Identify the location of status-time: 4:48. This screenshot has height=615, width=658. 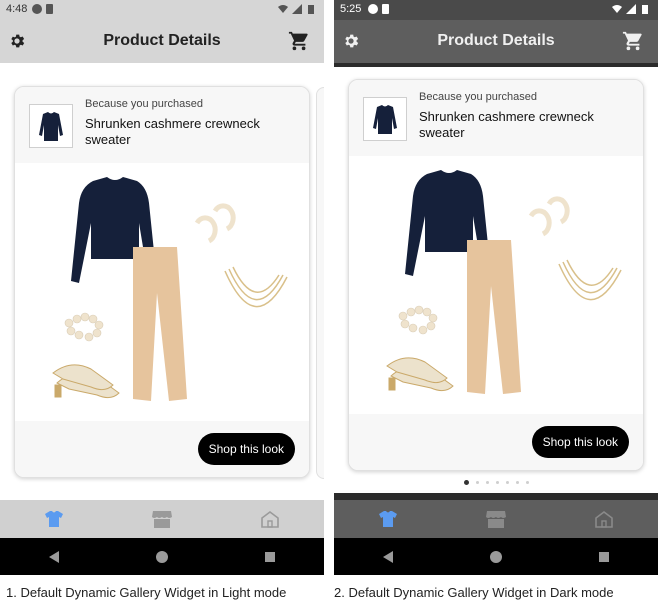
(17, 9).